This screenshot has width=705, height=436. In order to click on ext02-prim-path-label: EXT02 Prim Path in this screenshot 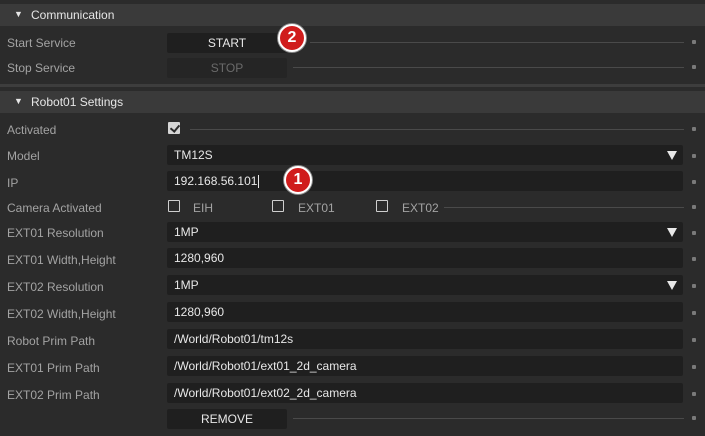, I will do `click(53, 395)`.